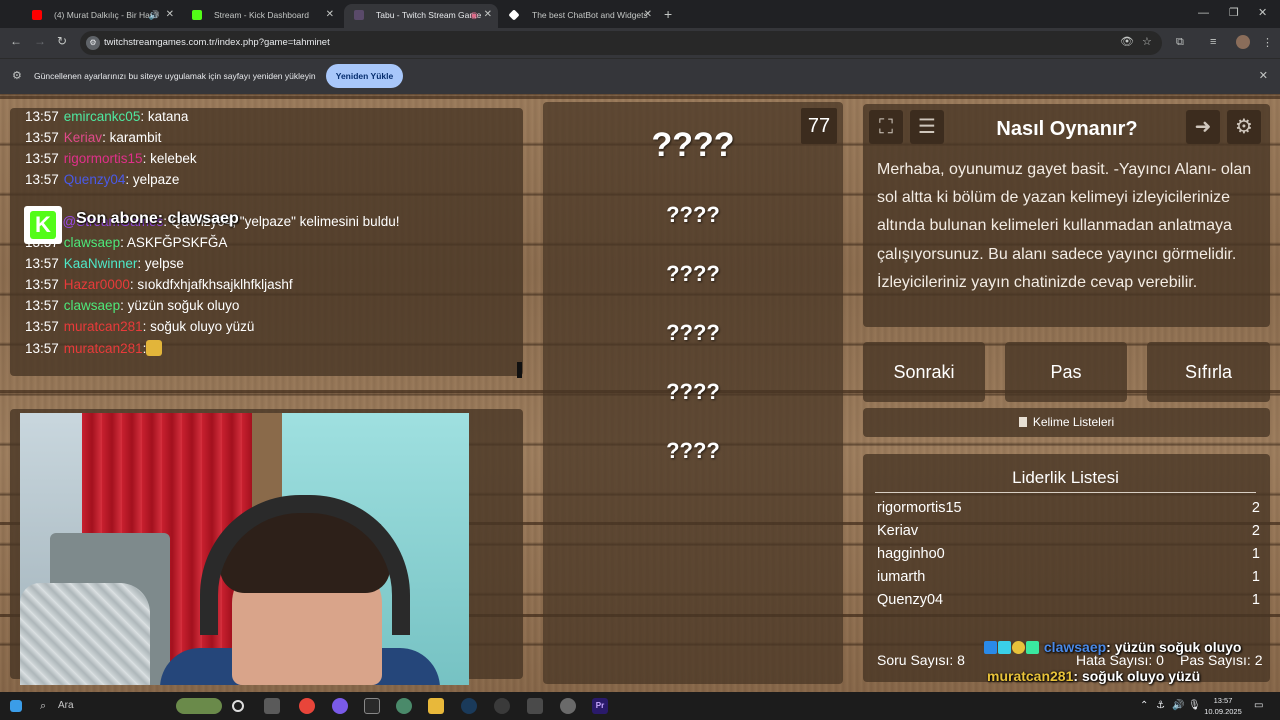  I want to click on tab-title: Stream - Kick Dashboard, so click(261, 15).